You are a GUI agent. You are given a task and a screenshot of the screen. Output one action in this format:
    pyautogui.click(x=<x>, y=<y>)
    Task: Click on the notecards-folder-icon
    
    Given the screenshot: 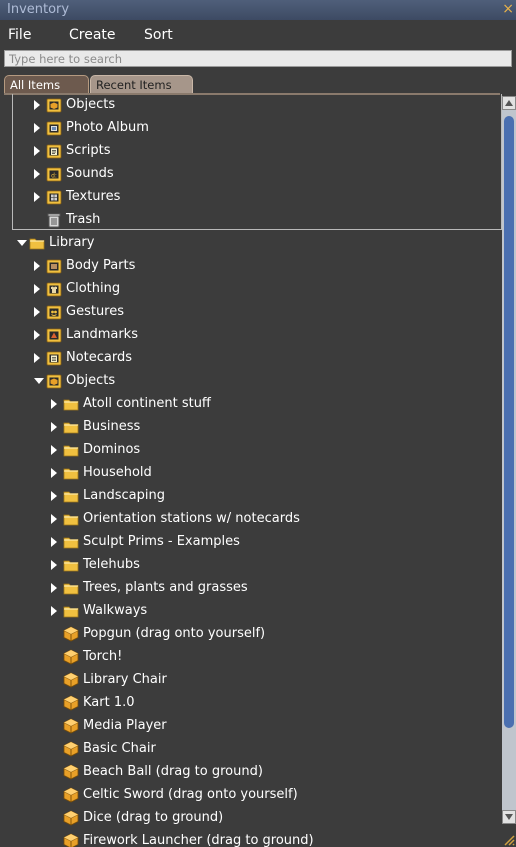 What is the action you would take?
    pyautogui.click(x=54, y=358)
    